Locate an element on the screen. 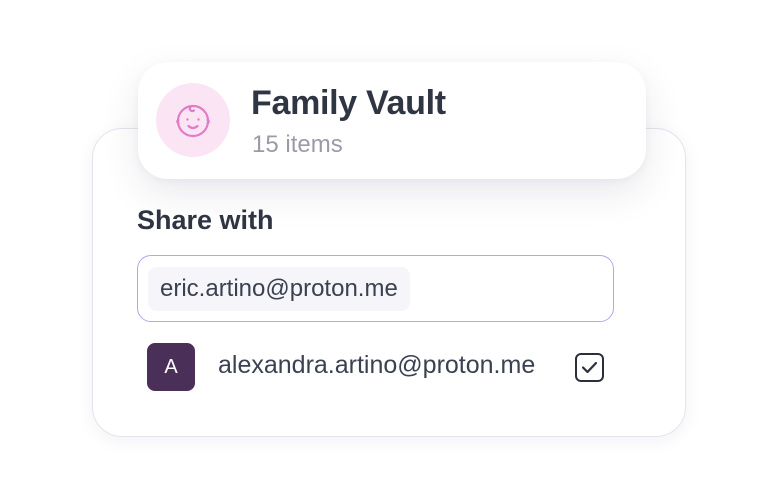 This screenshot has width=778, height=500. vault-icon-badge is located at coordinates (193, 120).